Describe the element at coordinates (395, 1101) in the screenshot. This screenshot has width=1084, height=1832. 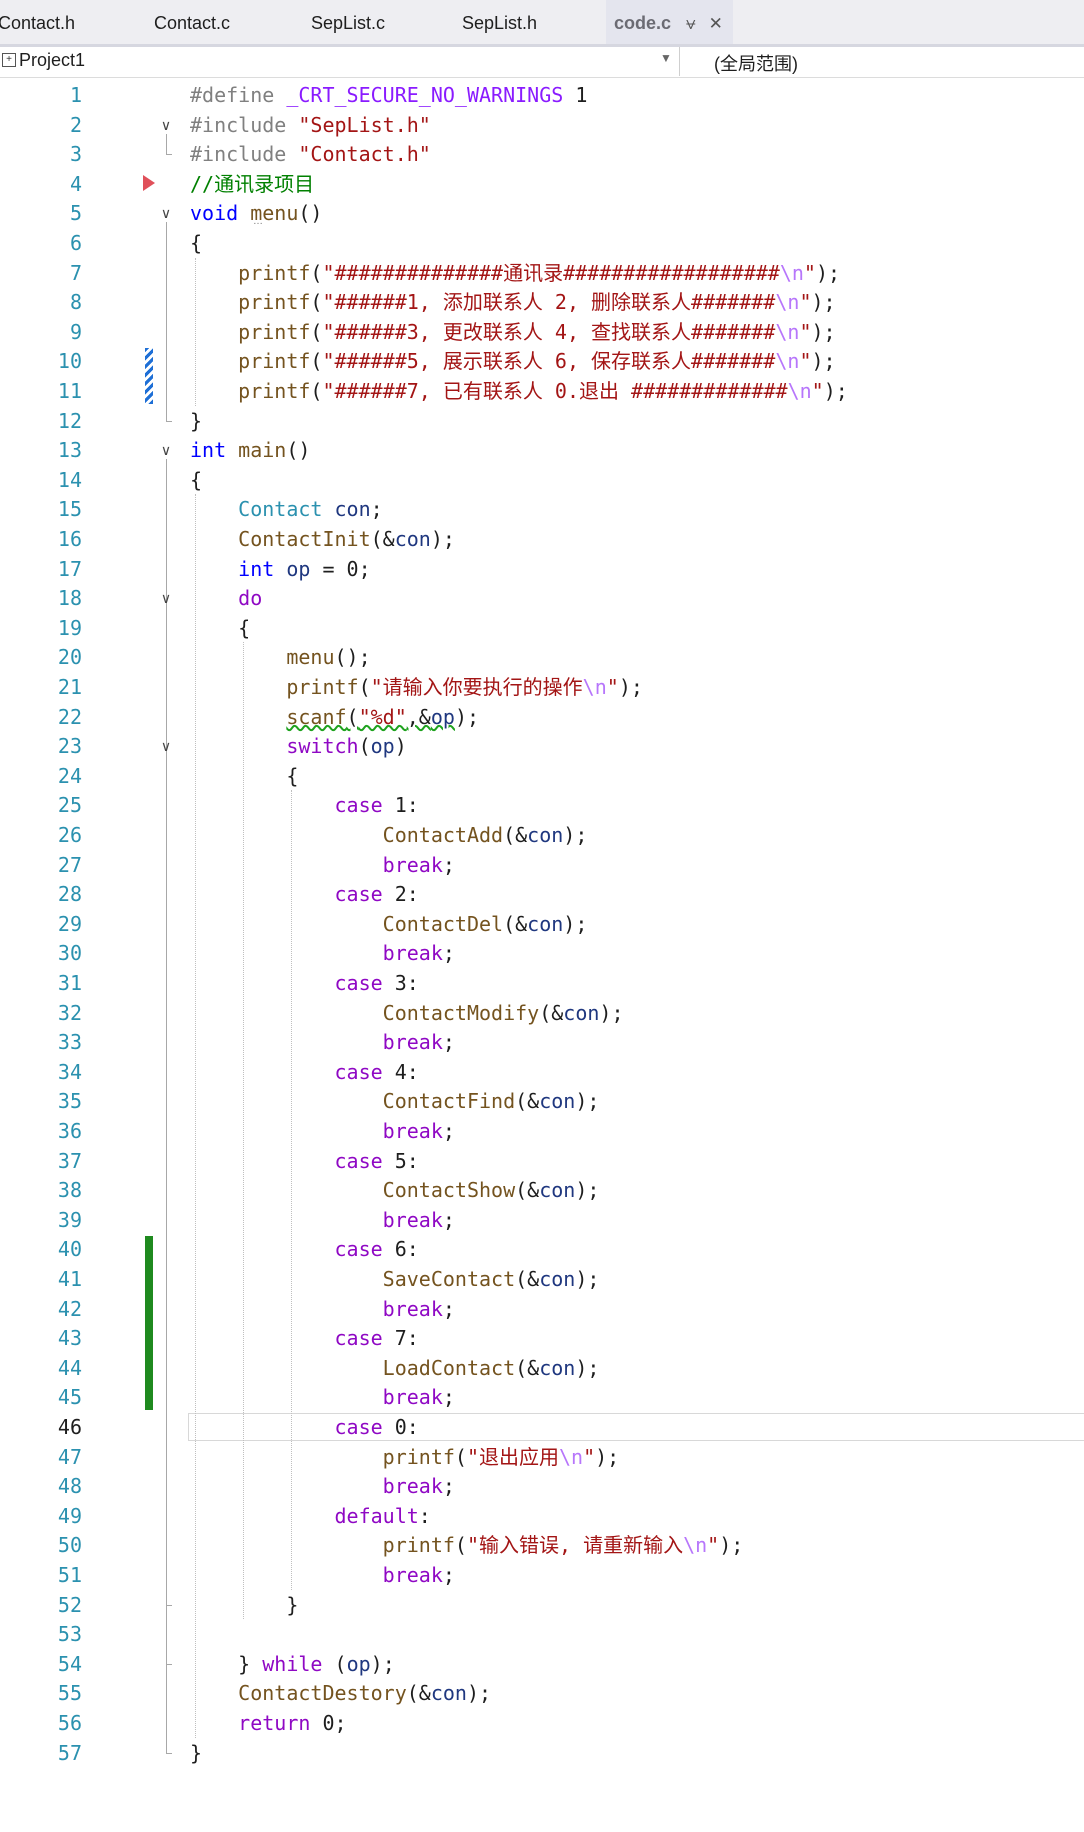
I see `code-text: ContactFind(&con);` at that location.